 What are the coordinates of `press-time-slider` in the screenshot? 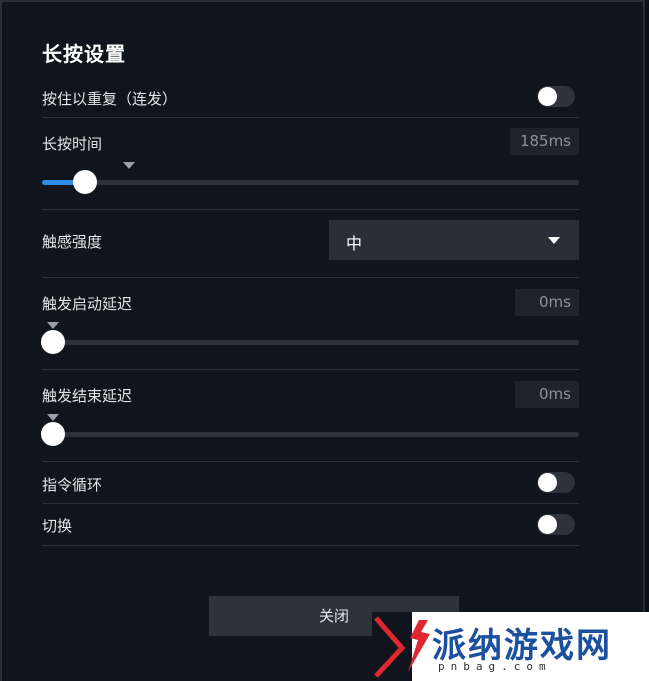 It's located at (310, 182).